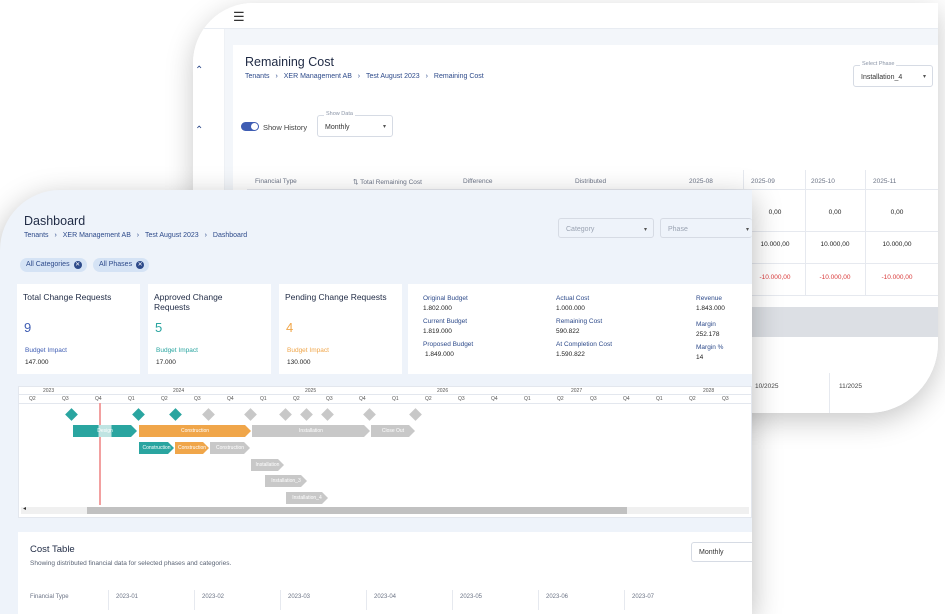  What do you see at coordinates (357, 510) in the screenshot?
I see `scrollbar-thumb` at bounding box center [357, 510].